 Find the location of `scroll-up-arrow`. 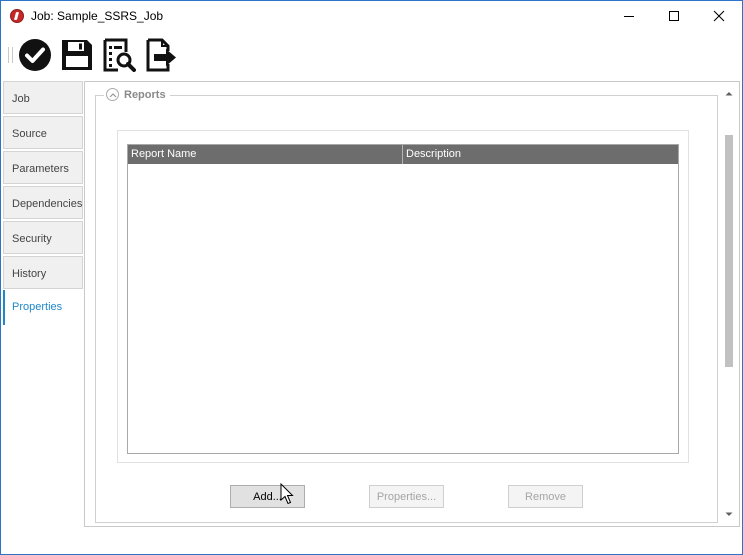

scroll-up-arrow is located at coordinates (729, 93).